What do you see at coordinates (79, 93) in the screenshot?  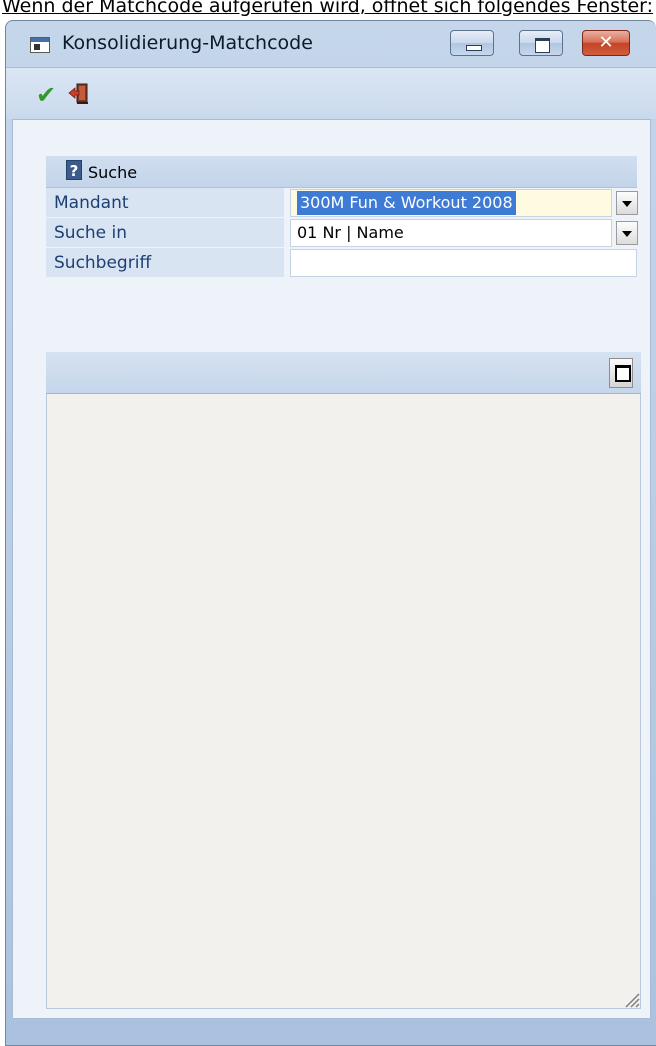 I see `exit-door-icon` at bounding box center [79, 93].